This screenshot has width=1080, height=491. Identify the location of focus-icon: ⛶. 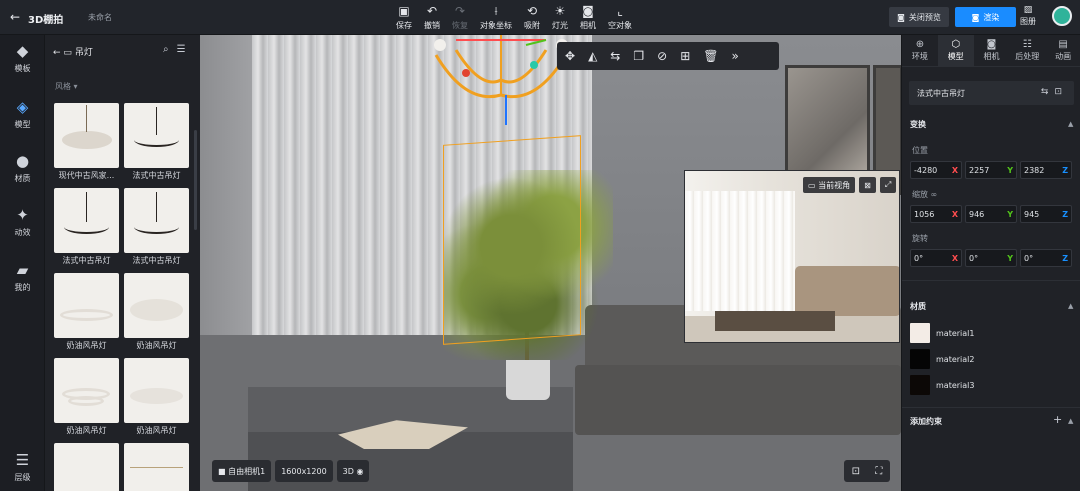
(878, 471).